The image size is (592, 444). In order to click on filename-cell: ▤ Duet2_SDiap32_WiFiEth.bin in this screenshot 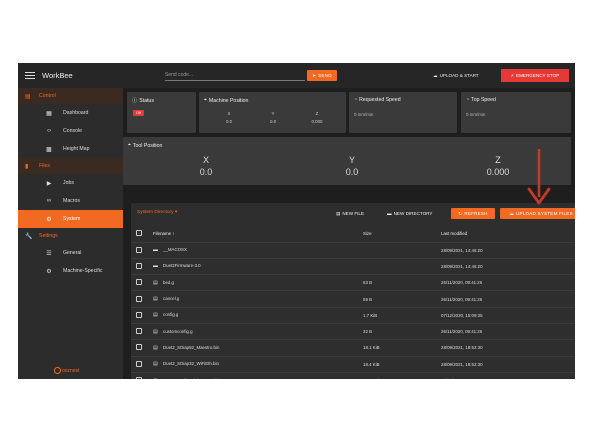, I will do `click(258, 364)`.